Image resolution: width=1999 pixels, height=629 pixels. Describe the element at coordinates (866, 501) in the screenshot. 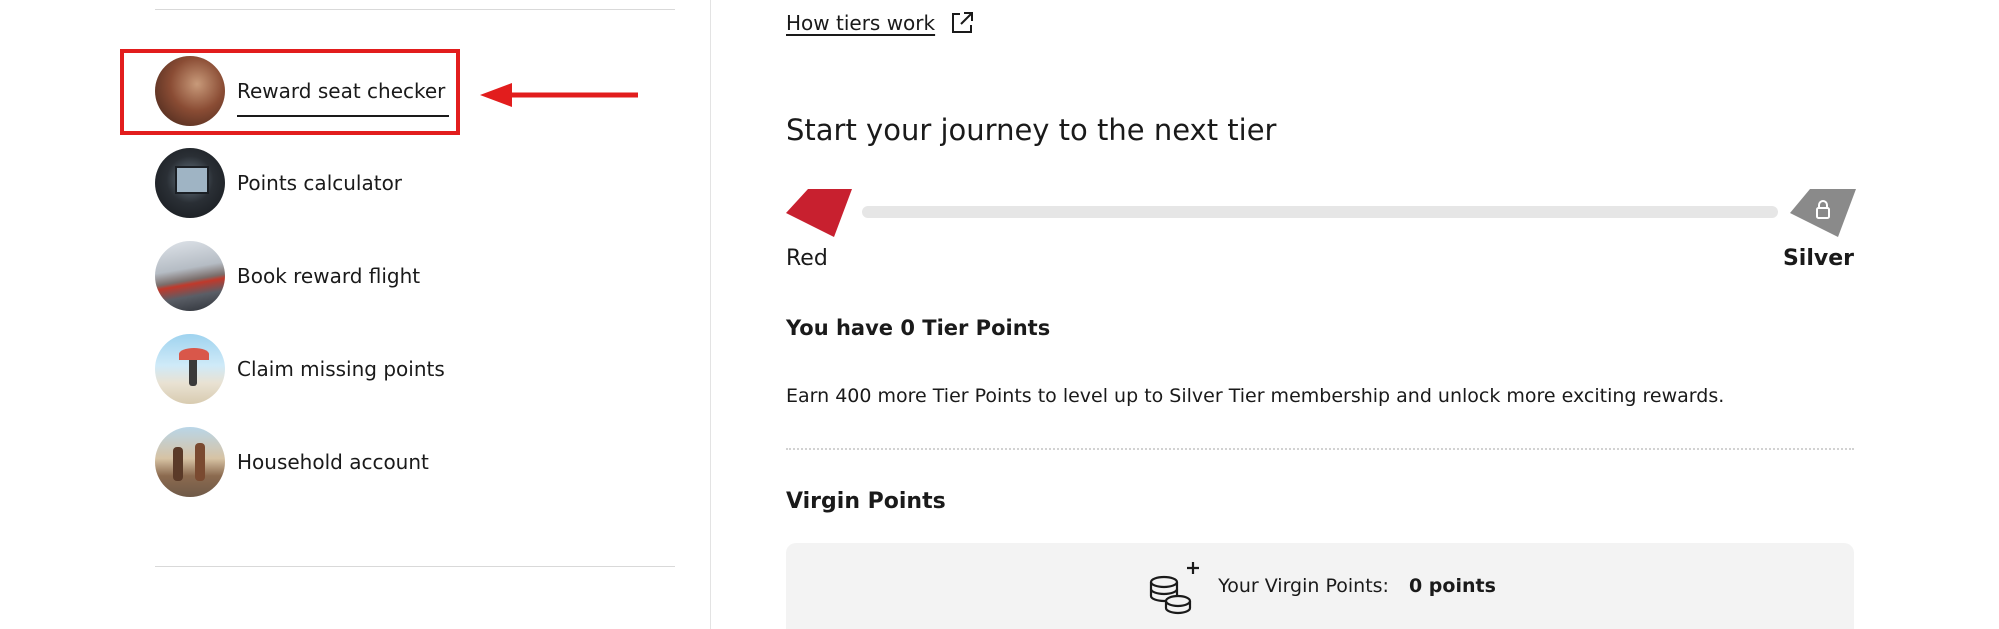

I see `virgin-points-title: Virgin Points` at that location.